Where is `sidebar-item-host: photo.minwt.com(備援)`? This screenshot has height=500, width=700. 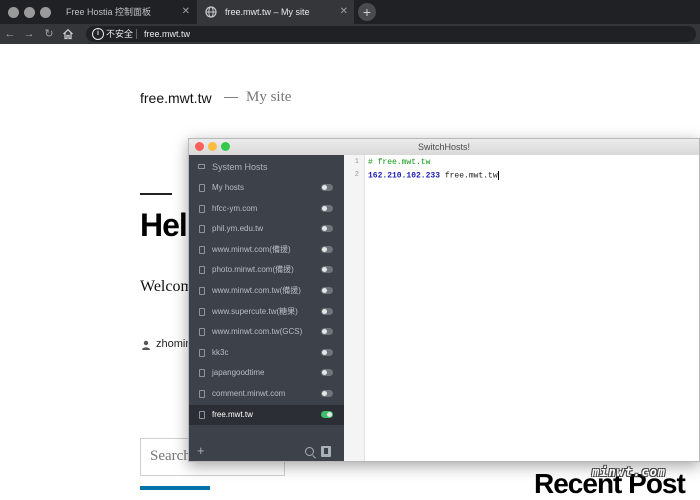 sidebar-item-host: photo.minwt.com(備援) is located at coordinates (266, 270).